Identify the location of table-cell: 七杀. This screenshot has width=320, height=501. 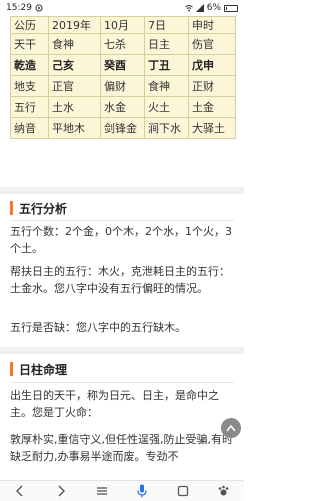
(122, 44).